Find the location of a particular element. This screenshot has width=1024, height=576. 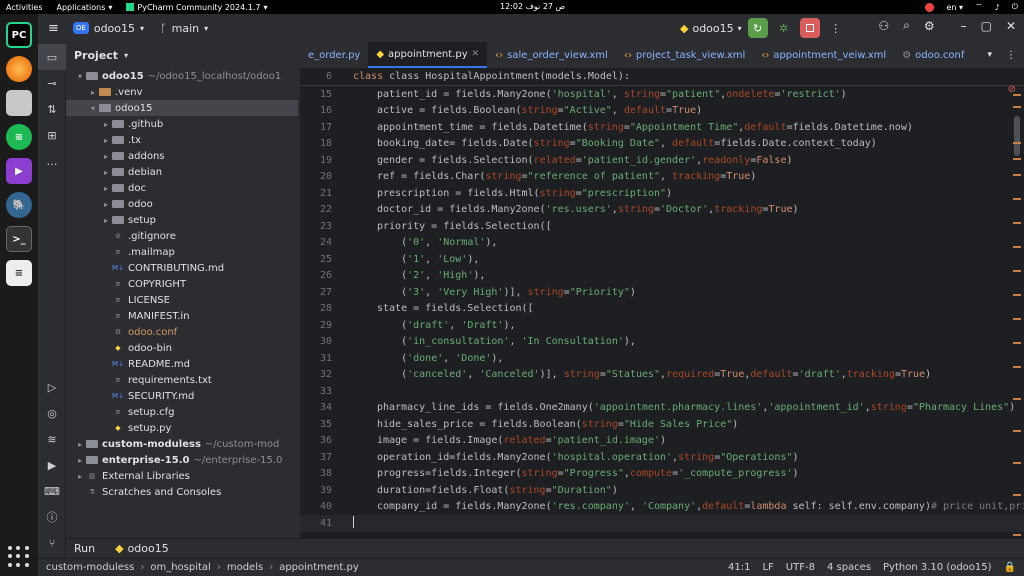

python-interpreter: Python 3.10 (odoo15) is located at coordinates (937, 567).